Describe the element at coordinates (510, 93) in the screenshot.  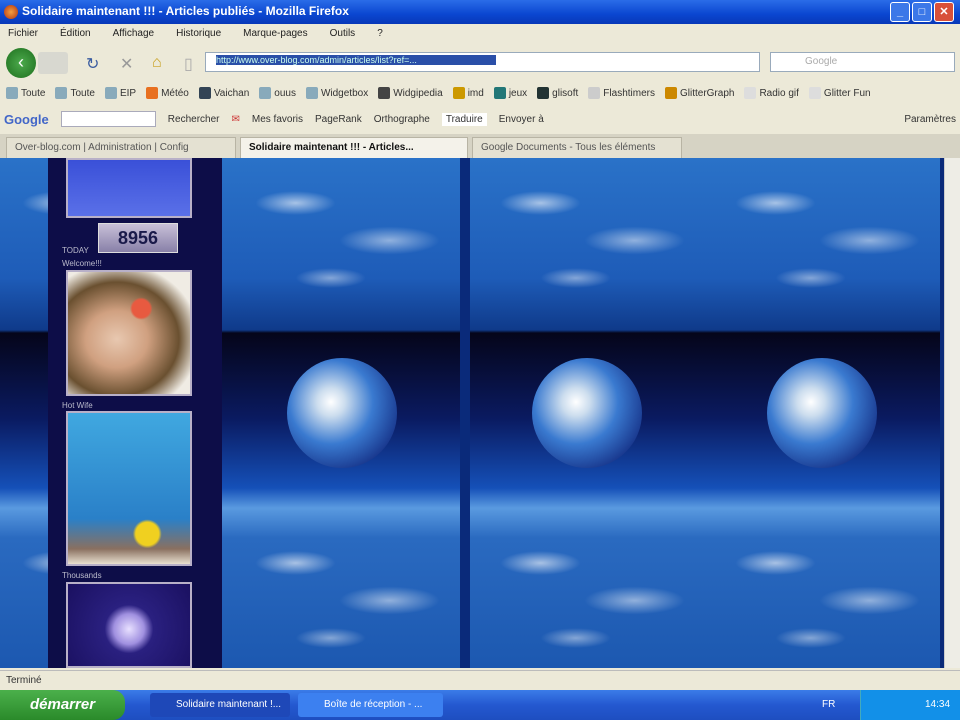
I see `bookmark-item: jeux` at that location.